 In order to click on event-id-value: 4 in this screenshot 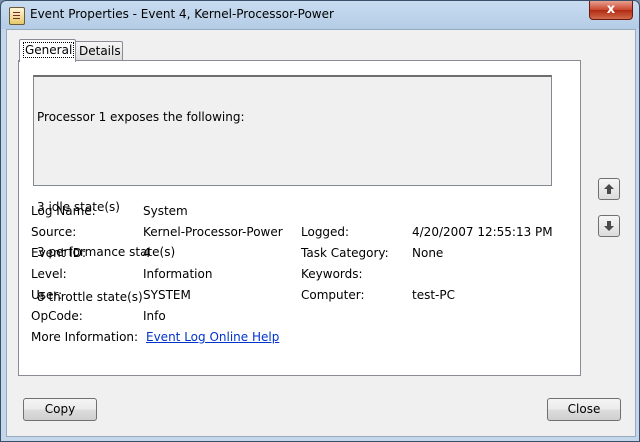, I will do `click(147, 253)`.